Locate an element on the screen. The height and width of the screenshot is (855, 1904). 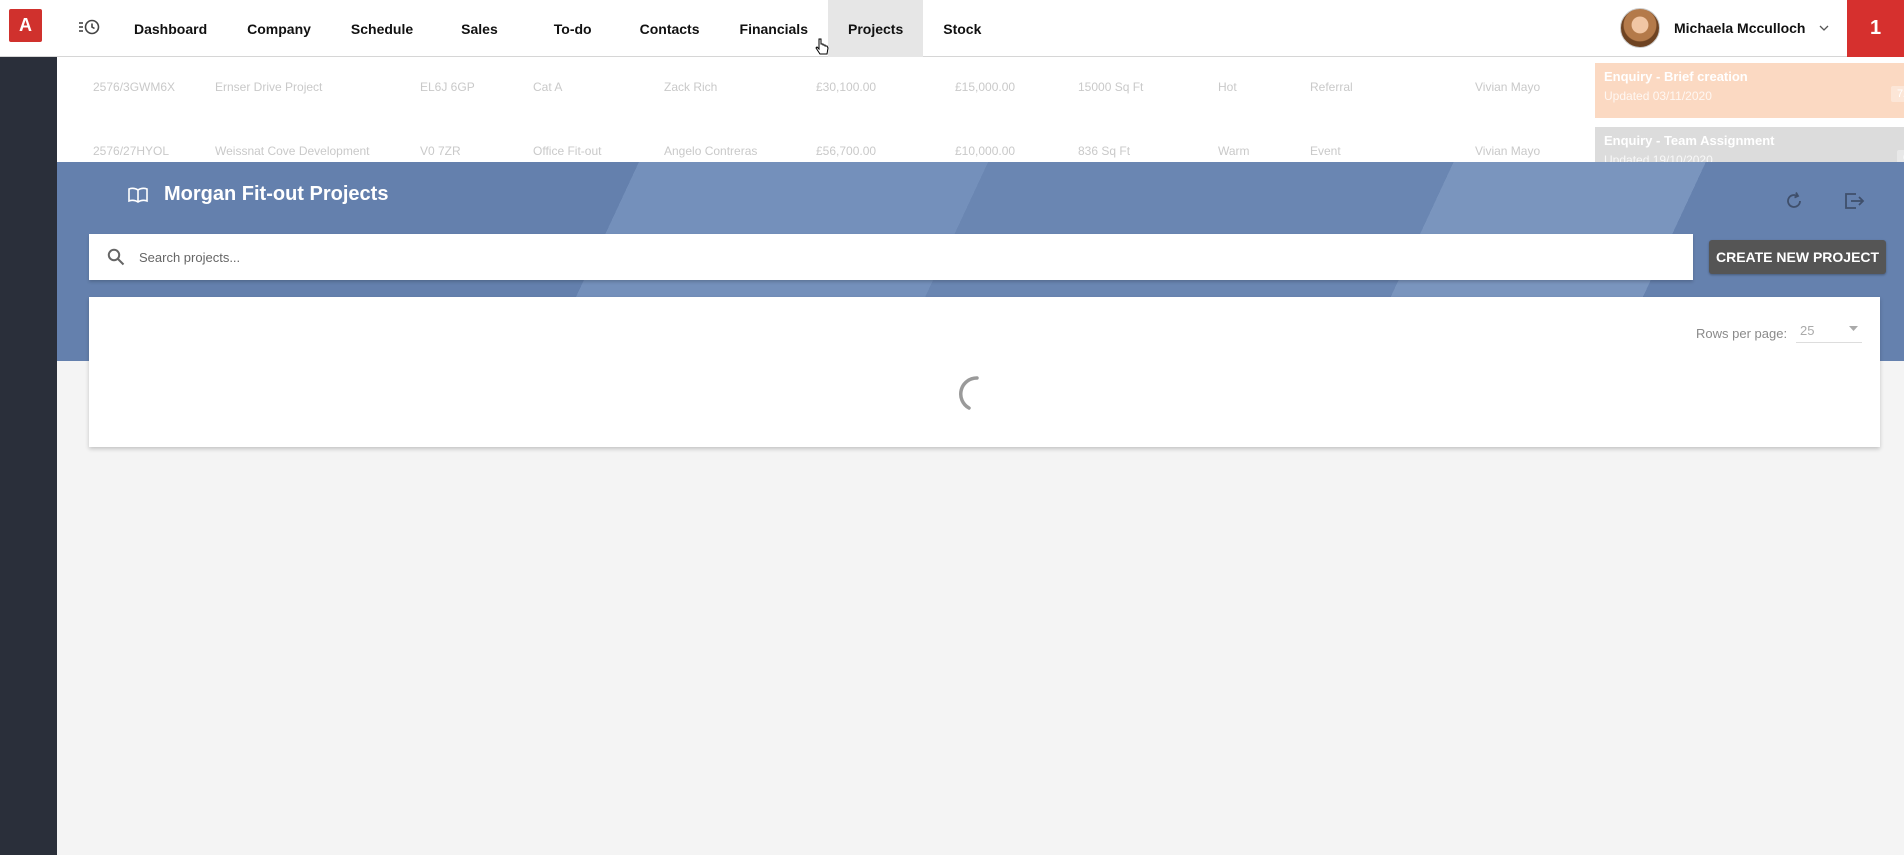
cell-source: Referral is located at coordinates (1331, 87).